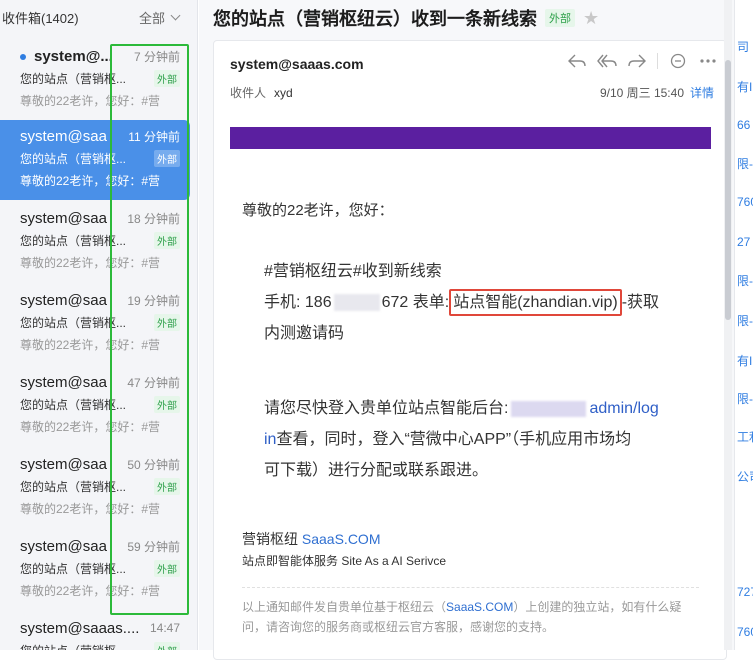 The width and height of the screenshot is (753, 660). What do you see at coordinates (479, 607) in the screenshot?
I see `footer-brand-link: SaaaS.COM` at bounding box center [479, 607].